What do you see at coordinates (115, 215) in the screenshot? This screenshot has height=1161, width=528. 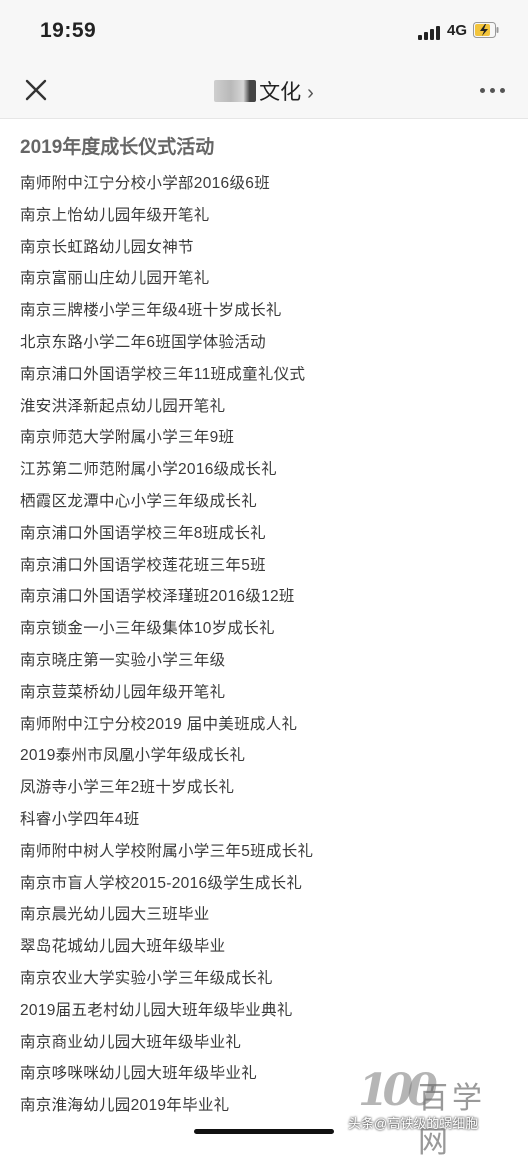 I see `list-item: 南京上怡幼儿园年级开笔礼` at bounding box center [115, 215].